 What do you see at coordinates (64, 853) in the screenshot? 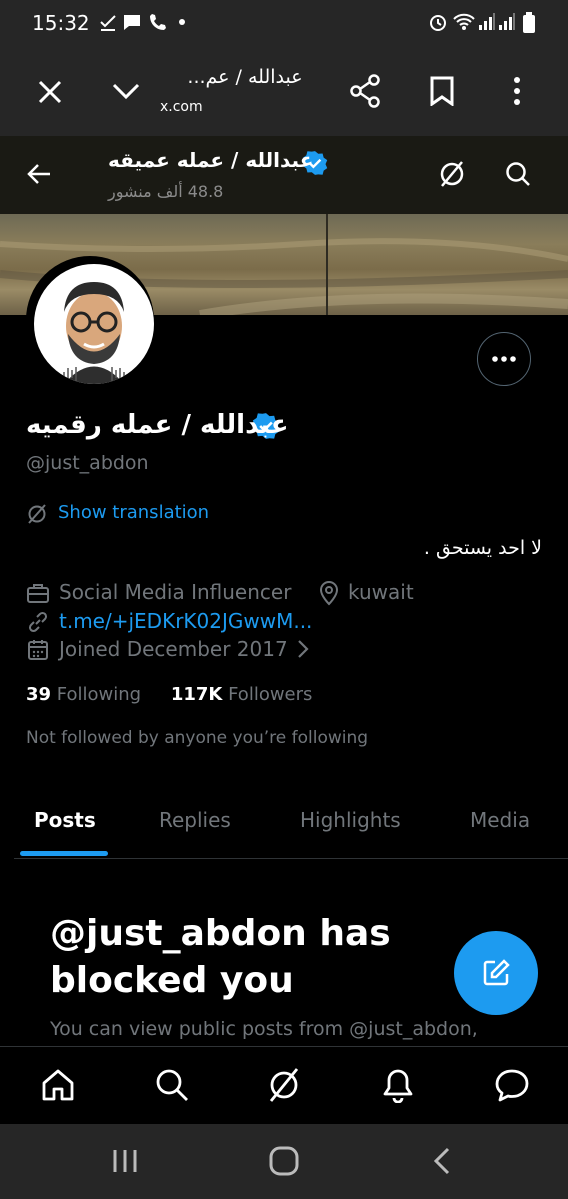
I see `active-tab-indicator` at bounding box center [64, 853].